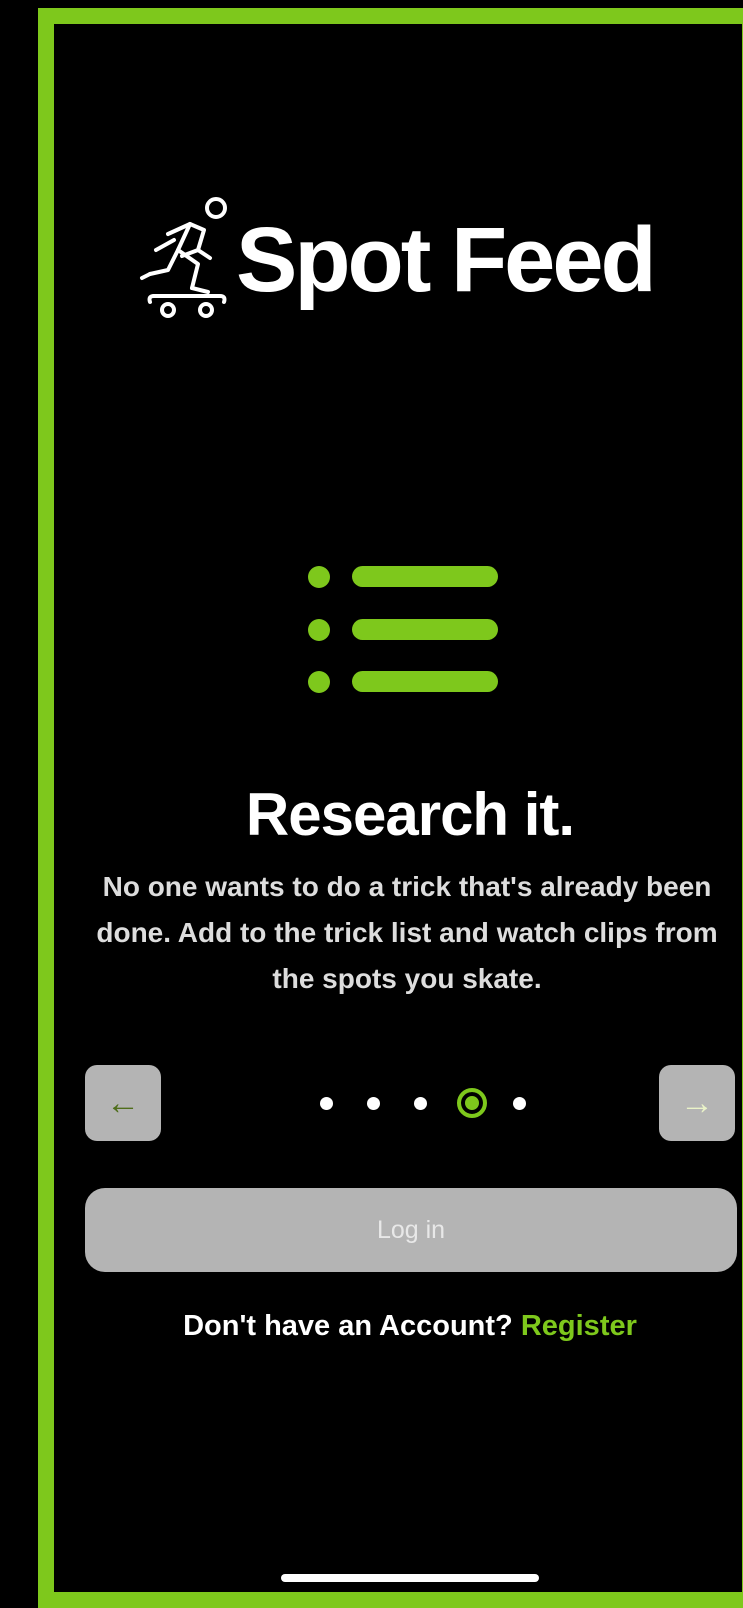 This screenshot has height=1608, width=743. What do you see at coordinates (446, 259) in the screenshot?
I see `app-name: Spot Feed` at bounding box center [446, 259].